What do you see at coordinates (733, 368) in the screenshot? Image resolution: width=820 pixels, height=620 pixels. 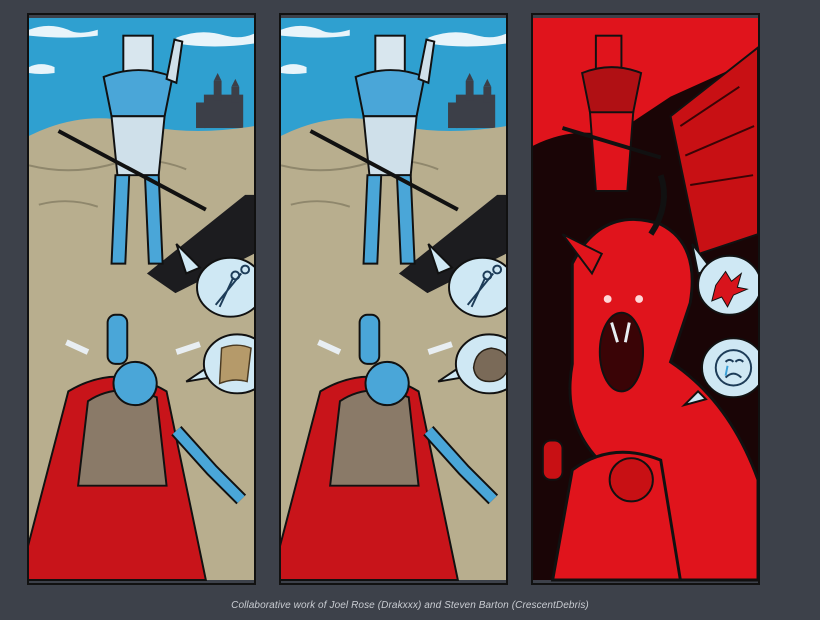 I see `crying-face-icon` at bounding box center [733, 368].